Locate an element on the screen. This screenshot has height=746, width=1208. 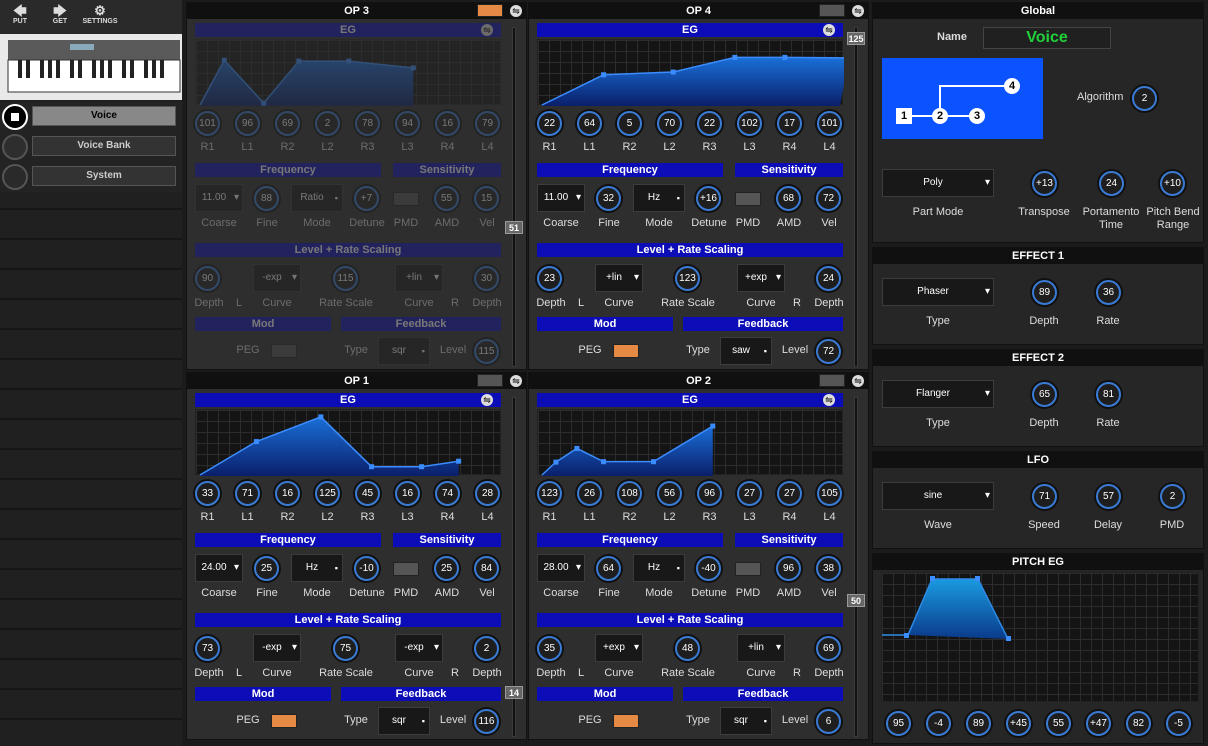
op1-l2-knob: 125 is located at coordinates (327, 493).